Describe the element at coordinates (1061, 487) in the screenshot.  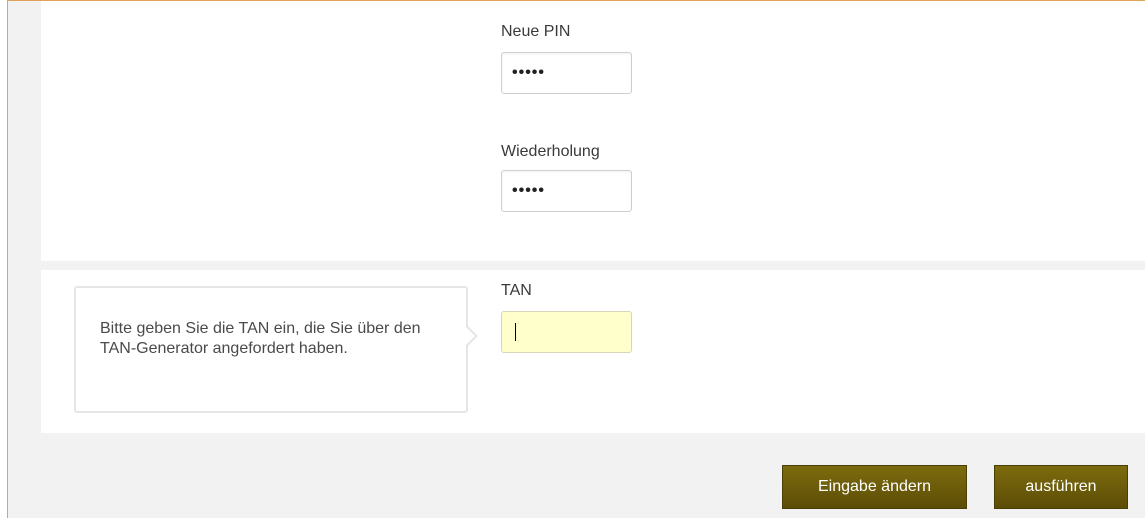
I see `execute-button: ausführen` at that location.